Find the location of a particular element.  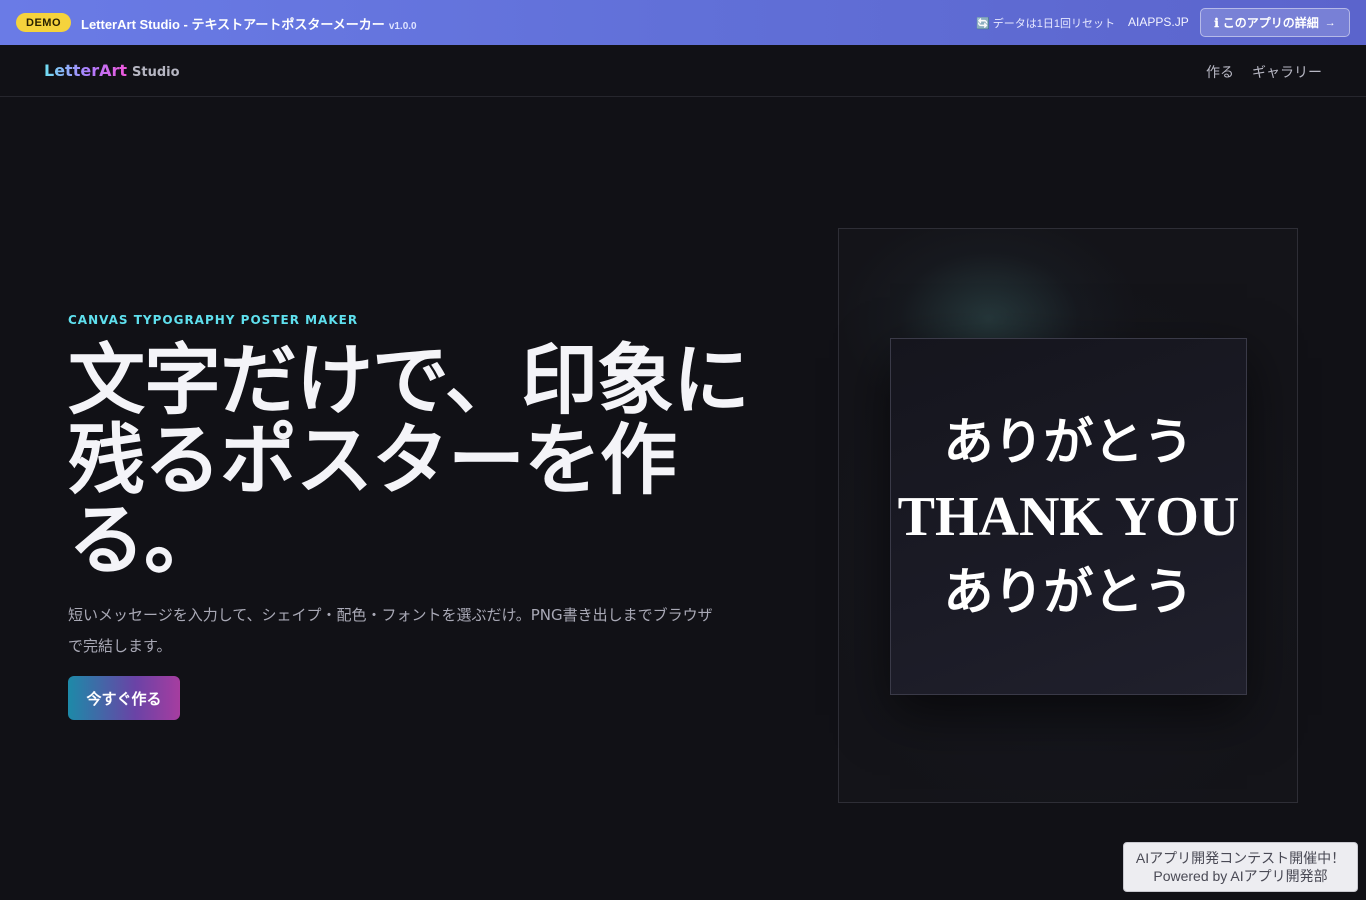

reset-note: 🔄 データは1日1回リセット is located at coordinates (1045, 23).